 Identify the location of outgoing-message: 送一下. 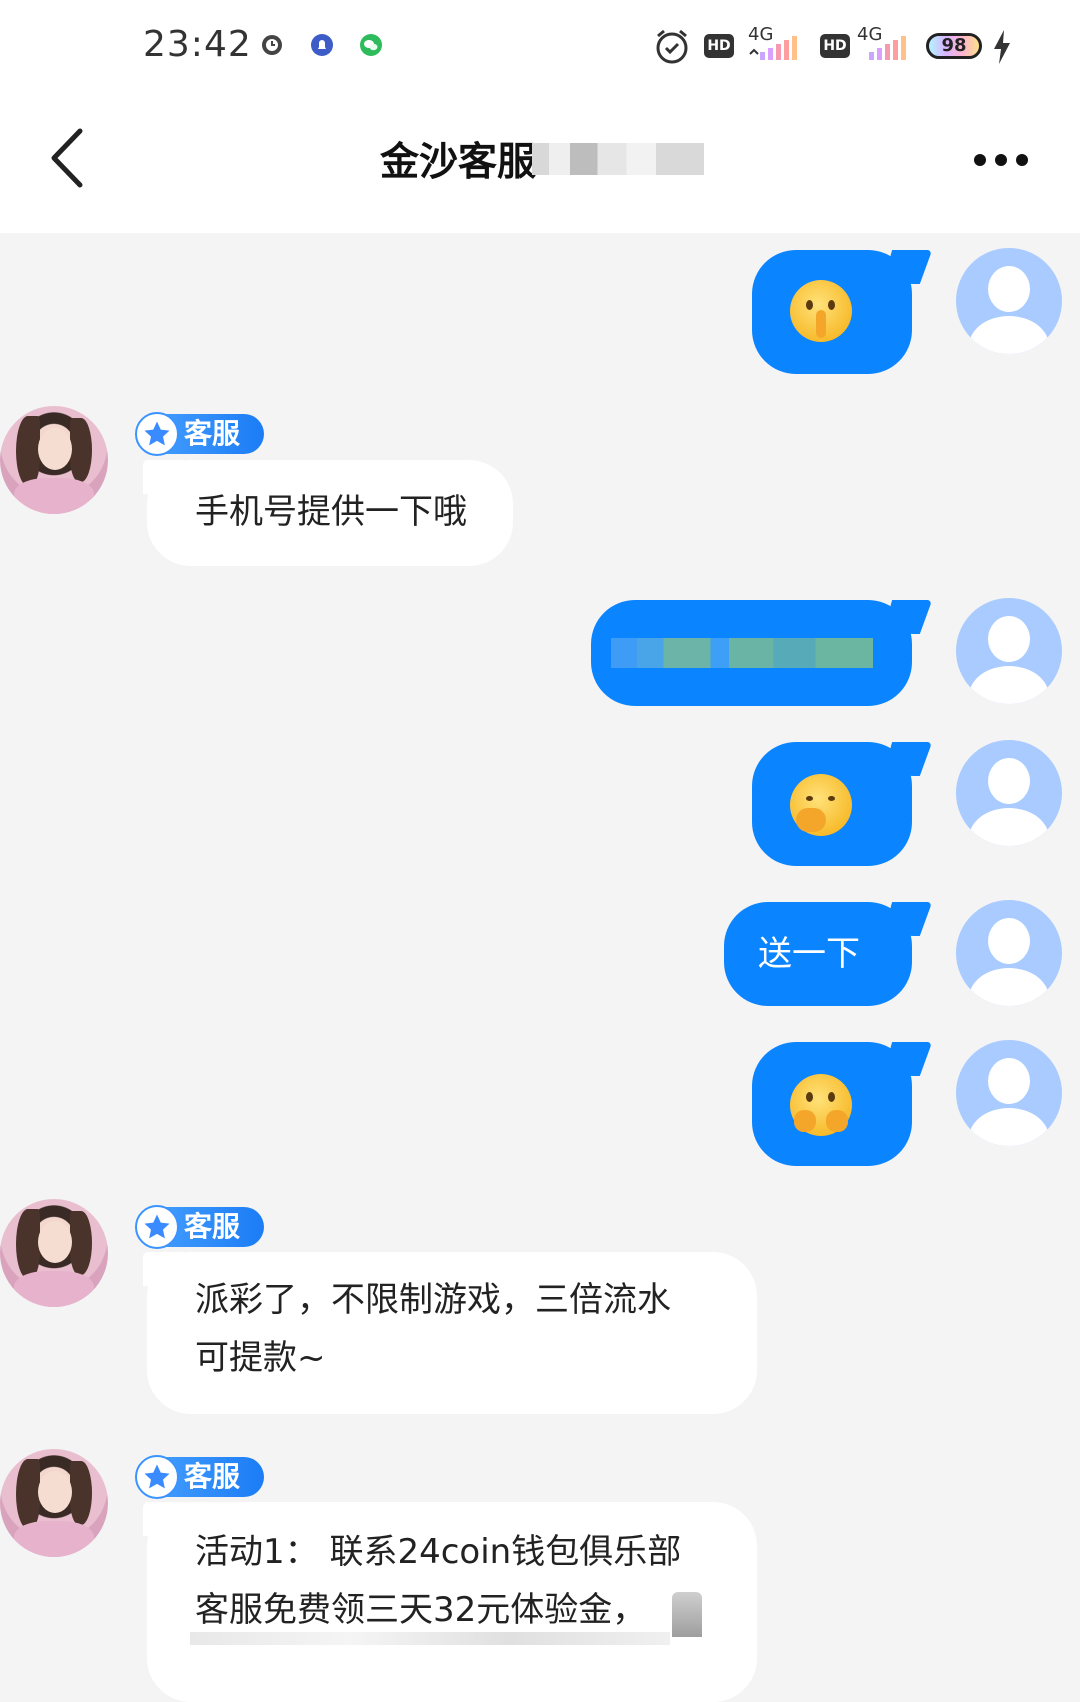
(818, 954).